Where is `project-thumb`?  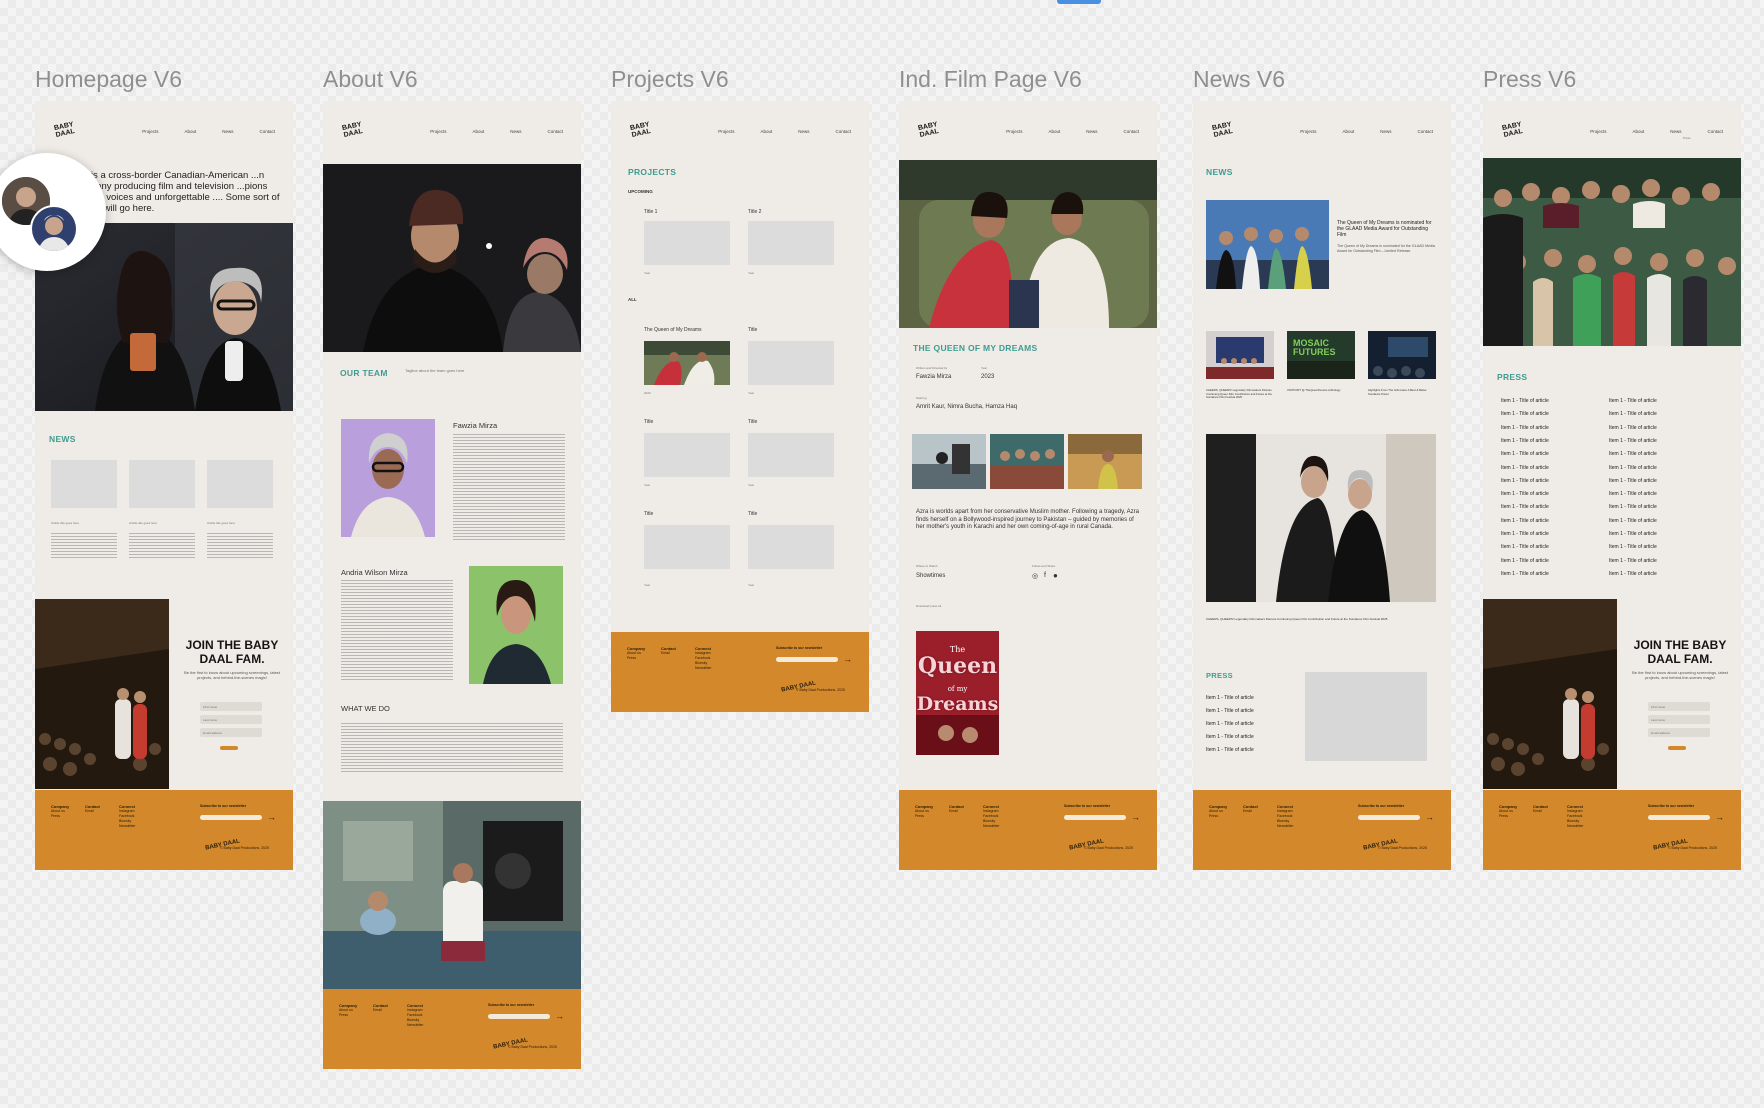 project-thumb is located at coordinates (687, 547).